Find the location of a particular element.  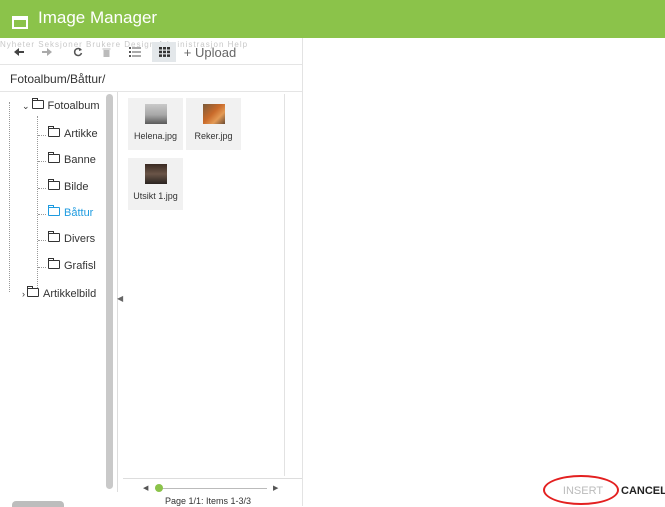

tree-item-artikke: Artikke is located at coordinates (73, 133).